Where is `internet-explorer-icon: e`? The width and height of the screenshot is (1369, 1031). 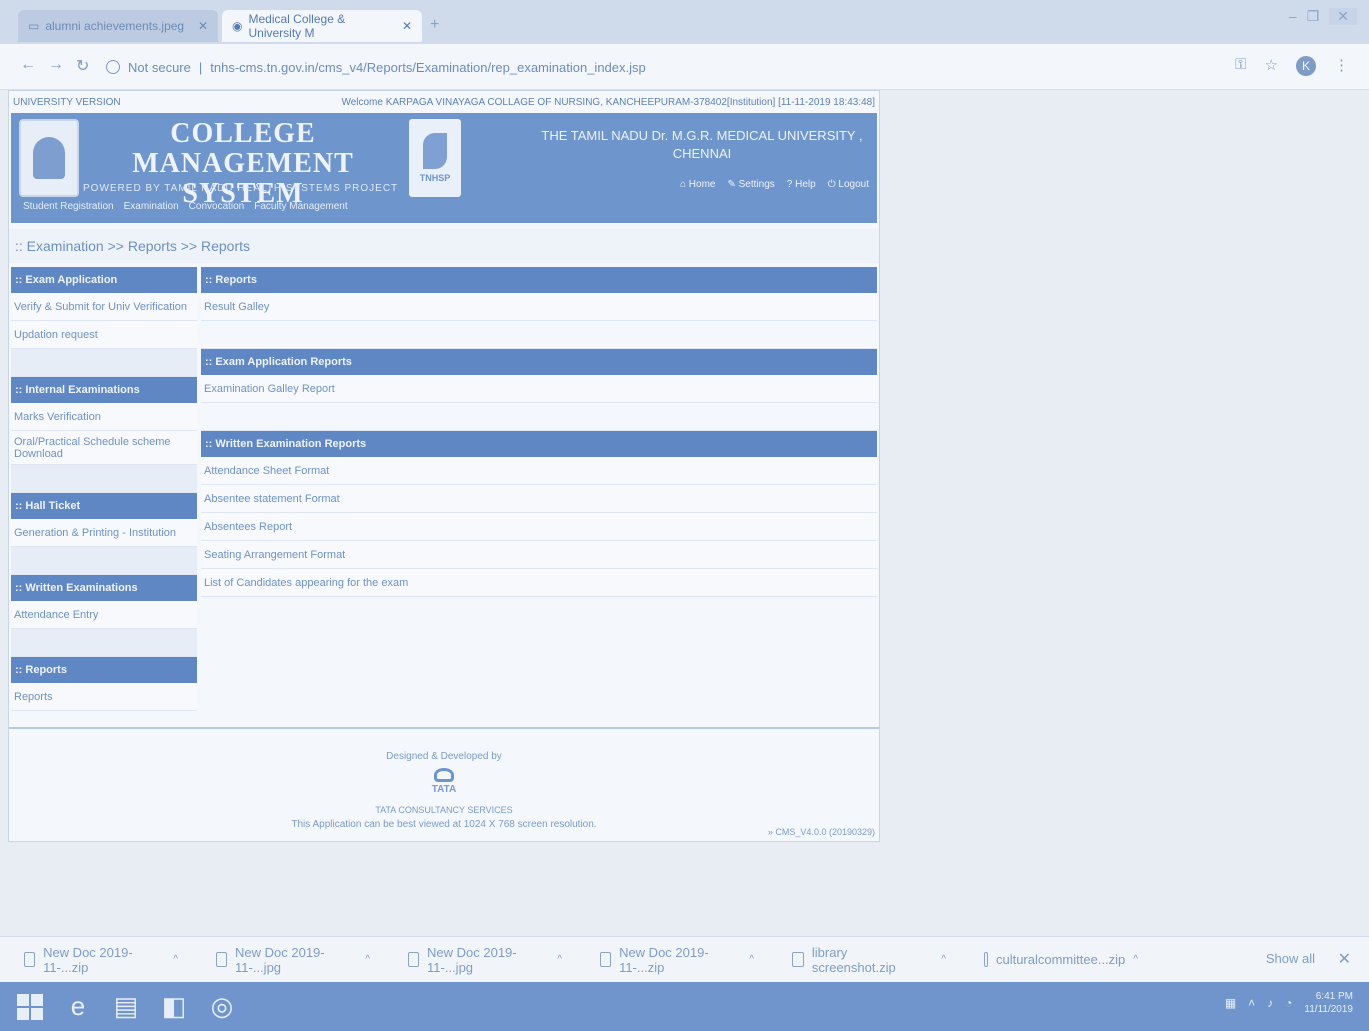
internet-explorer-icon: e is located at coordinates (78, 1007).